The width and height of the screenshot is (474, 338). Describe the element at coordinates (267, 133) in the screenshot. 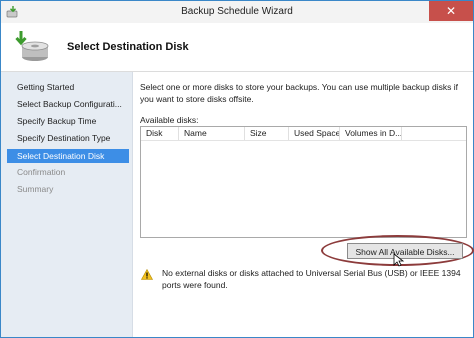

I see `column-size: Size` at that location.